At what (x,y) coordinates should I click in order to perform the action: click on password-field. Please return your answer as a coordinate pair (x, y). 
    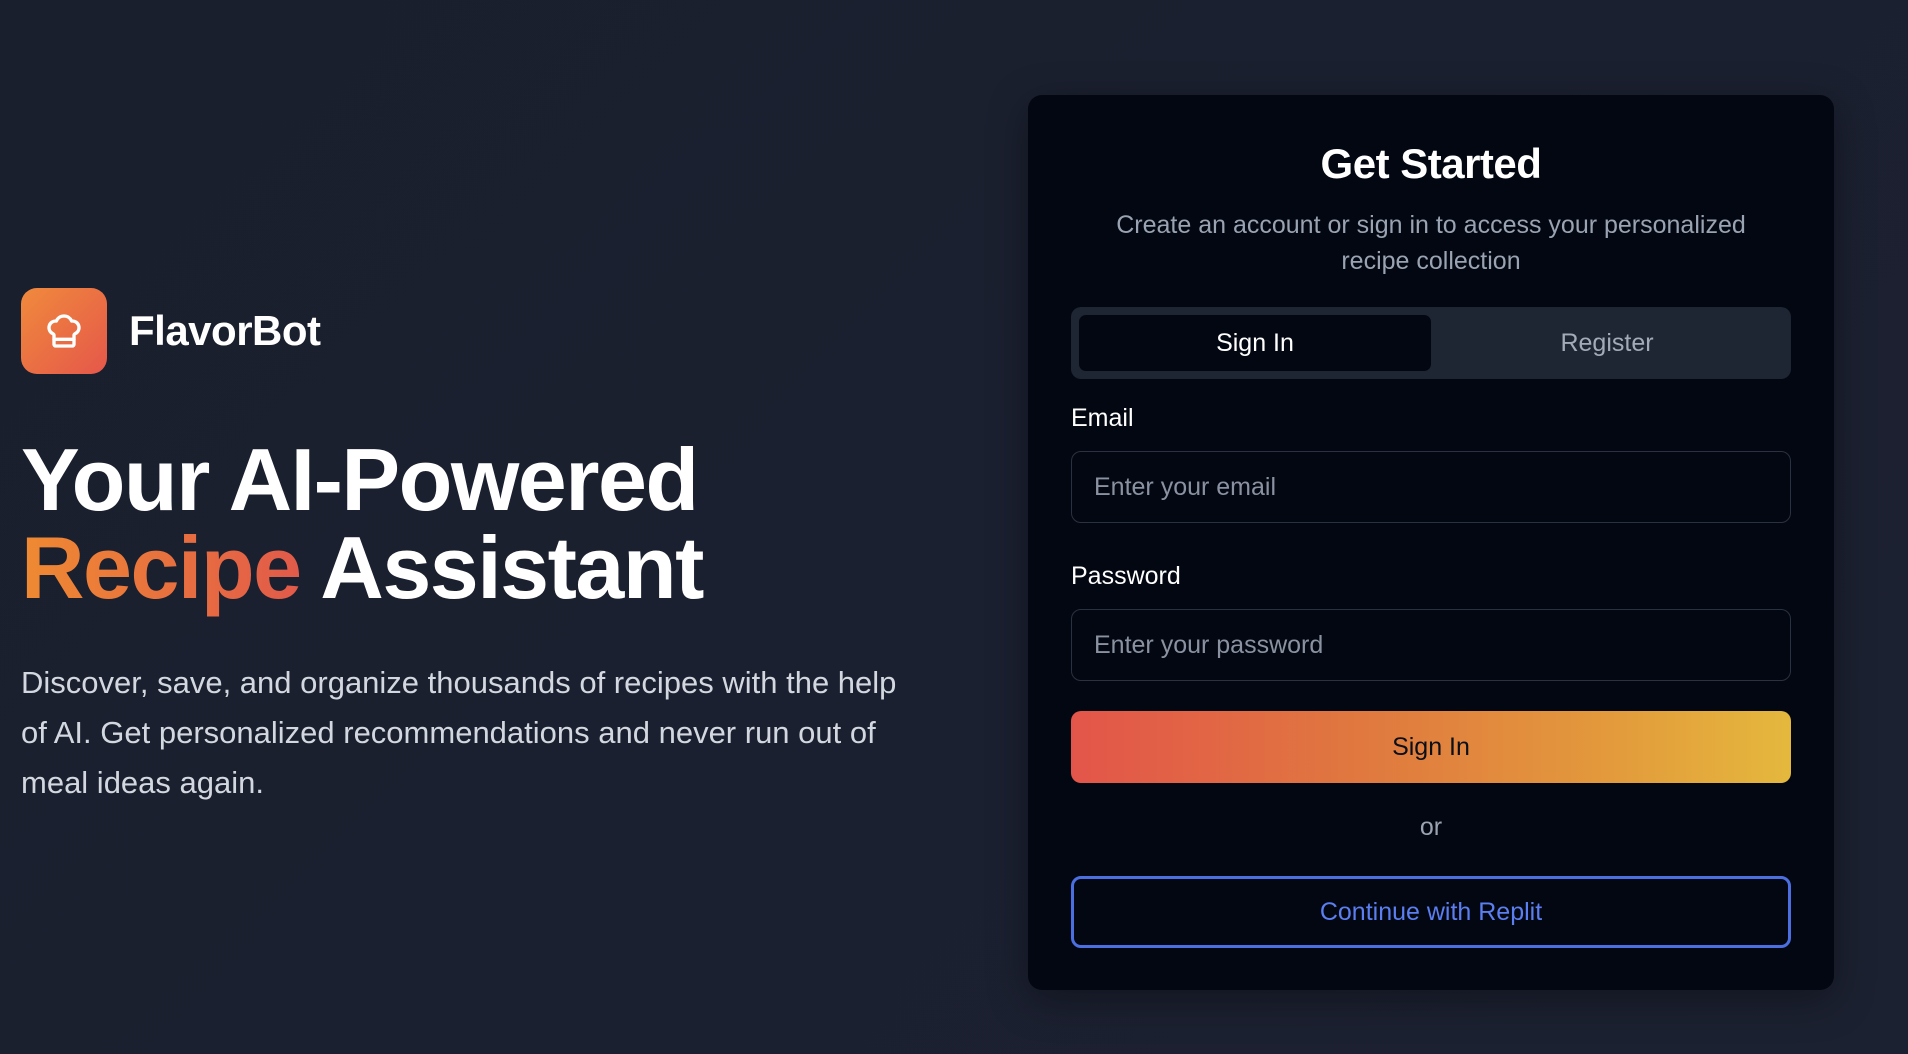
    Looking at the image, I should click on (1431, 645).